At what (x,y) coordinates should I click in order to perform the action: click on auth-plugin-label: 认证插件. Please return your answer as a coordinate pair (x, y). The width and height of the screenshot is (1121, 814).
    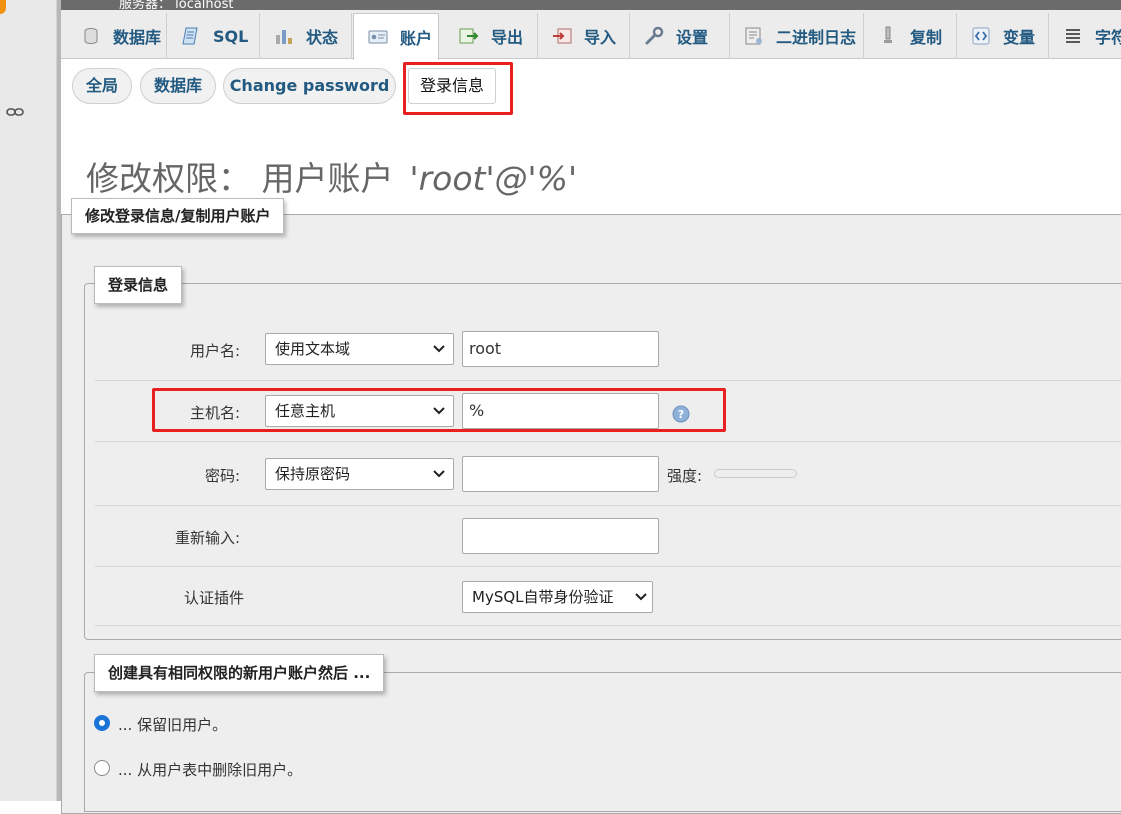
    Looking at the image, I should click on (214, 598).